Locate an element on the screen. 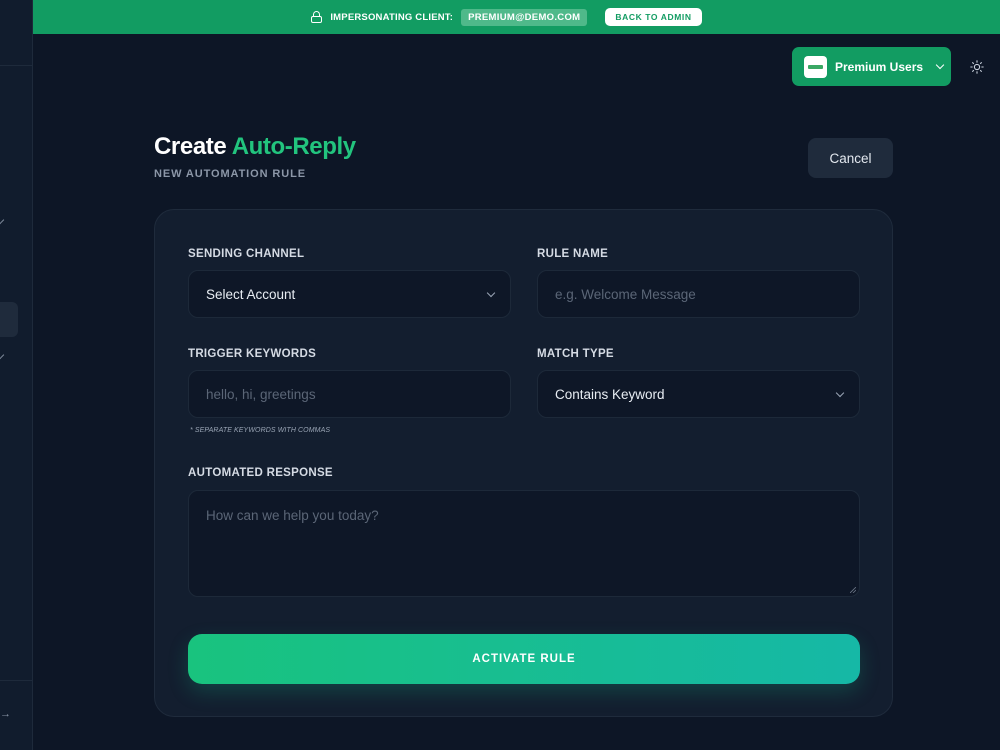  automated-response-placeholder: How can we help you today? is located at coordinates (292, 515).